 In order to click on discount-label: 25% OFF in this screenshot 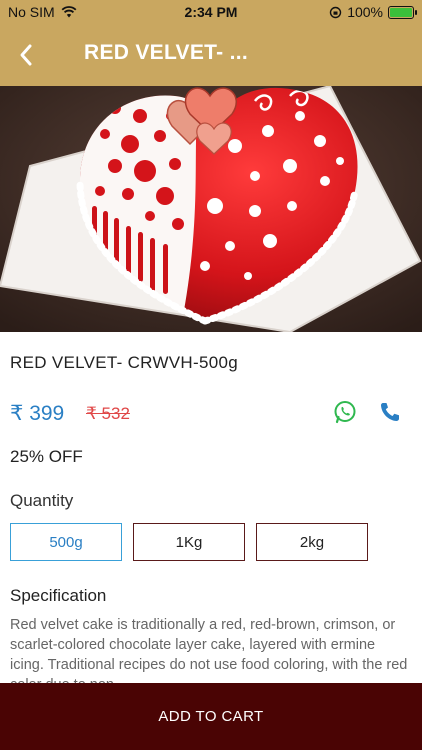, I will do `click(46, 456)`.